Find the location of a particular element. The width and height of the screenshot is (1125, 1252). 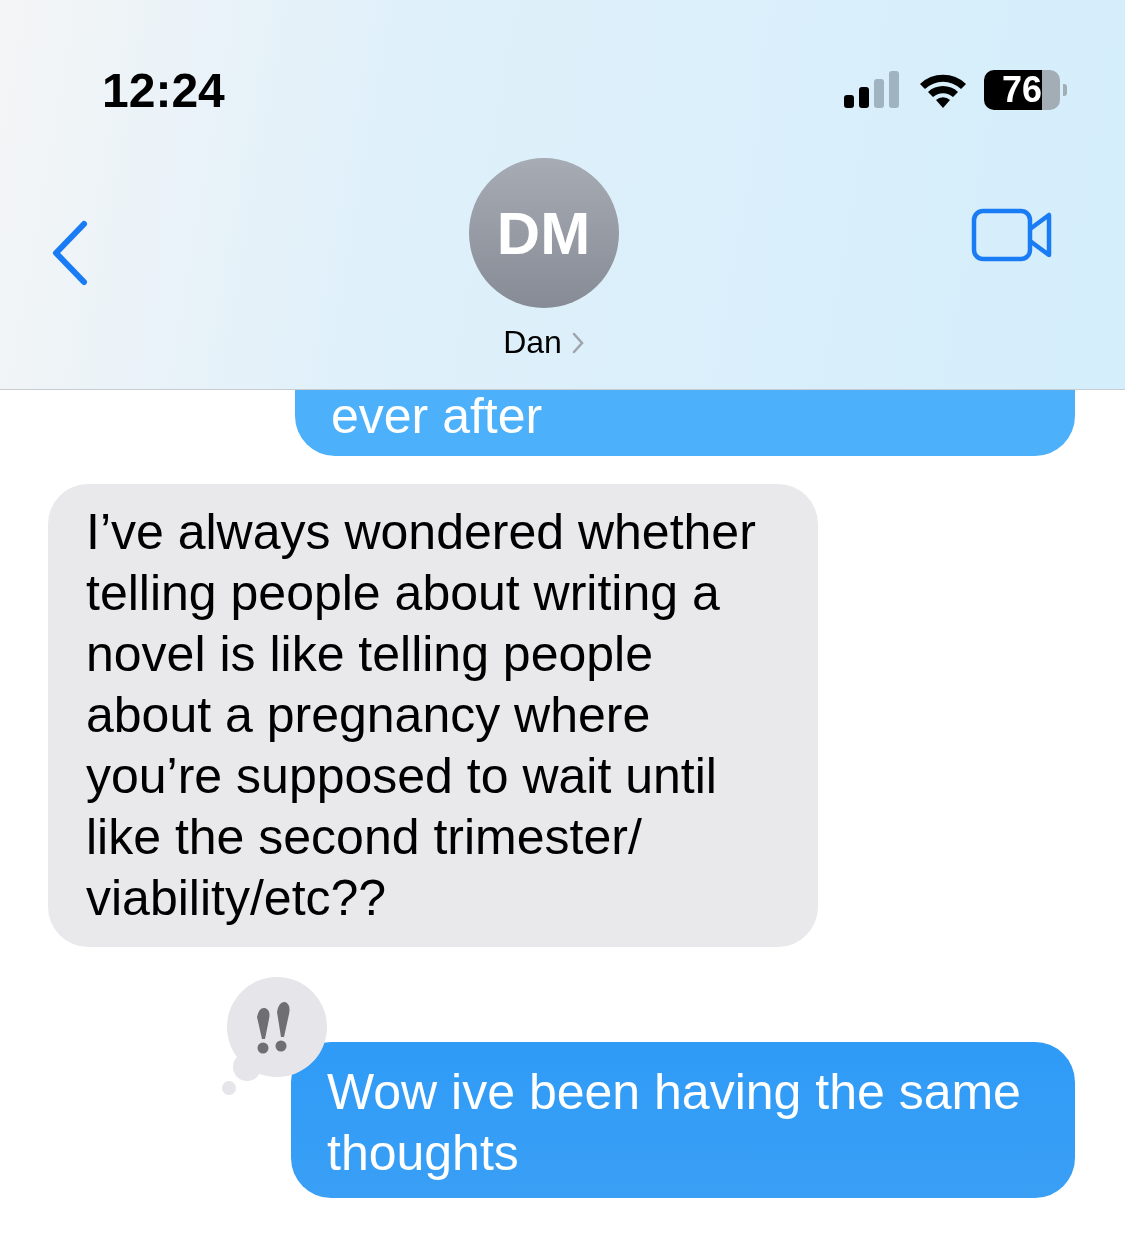

back-icon is located at coordinates (70, 253).